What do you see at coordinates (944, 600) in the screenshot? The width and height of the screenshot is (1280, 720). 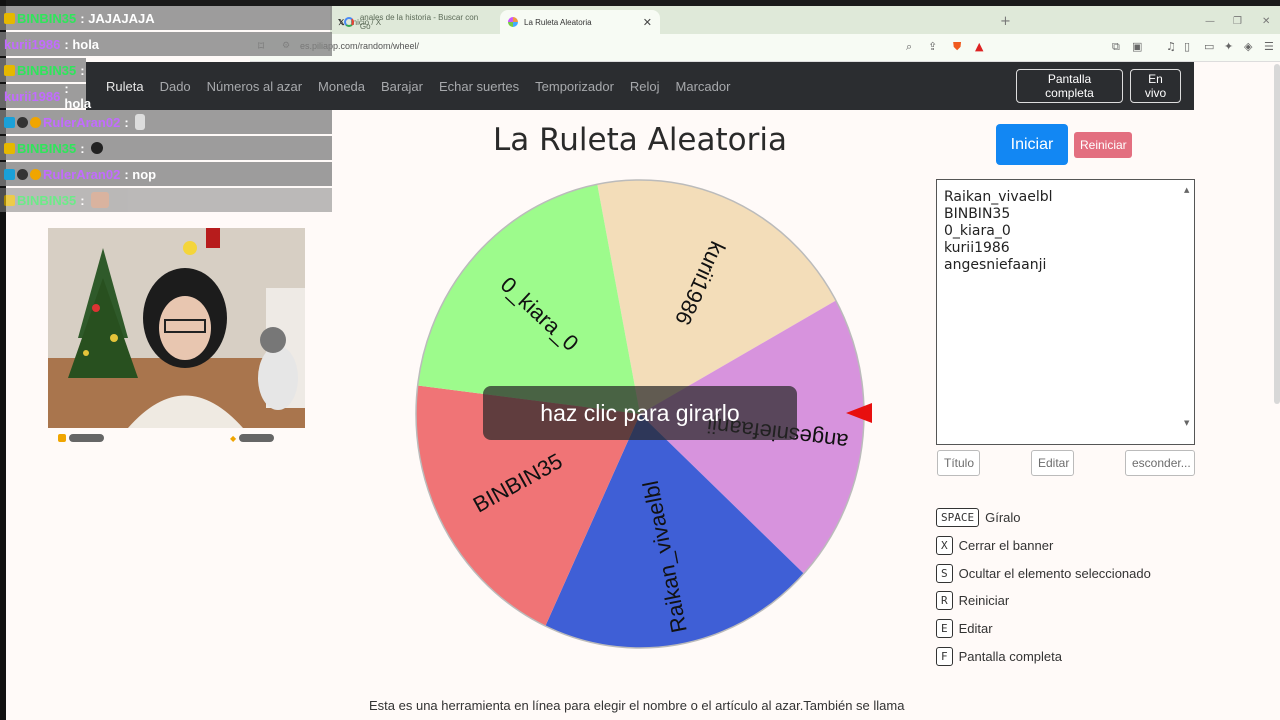 I see `key-r: R` at bounding box center [944, 600].